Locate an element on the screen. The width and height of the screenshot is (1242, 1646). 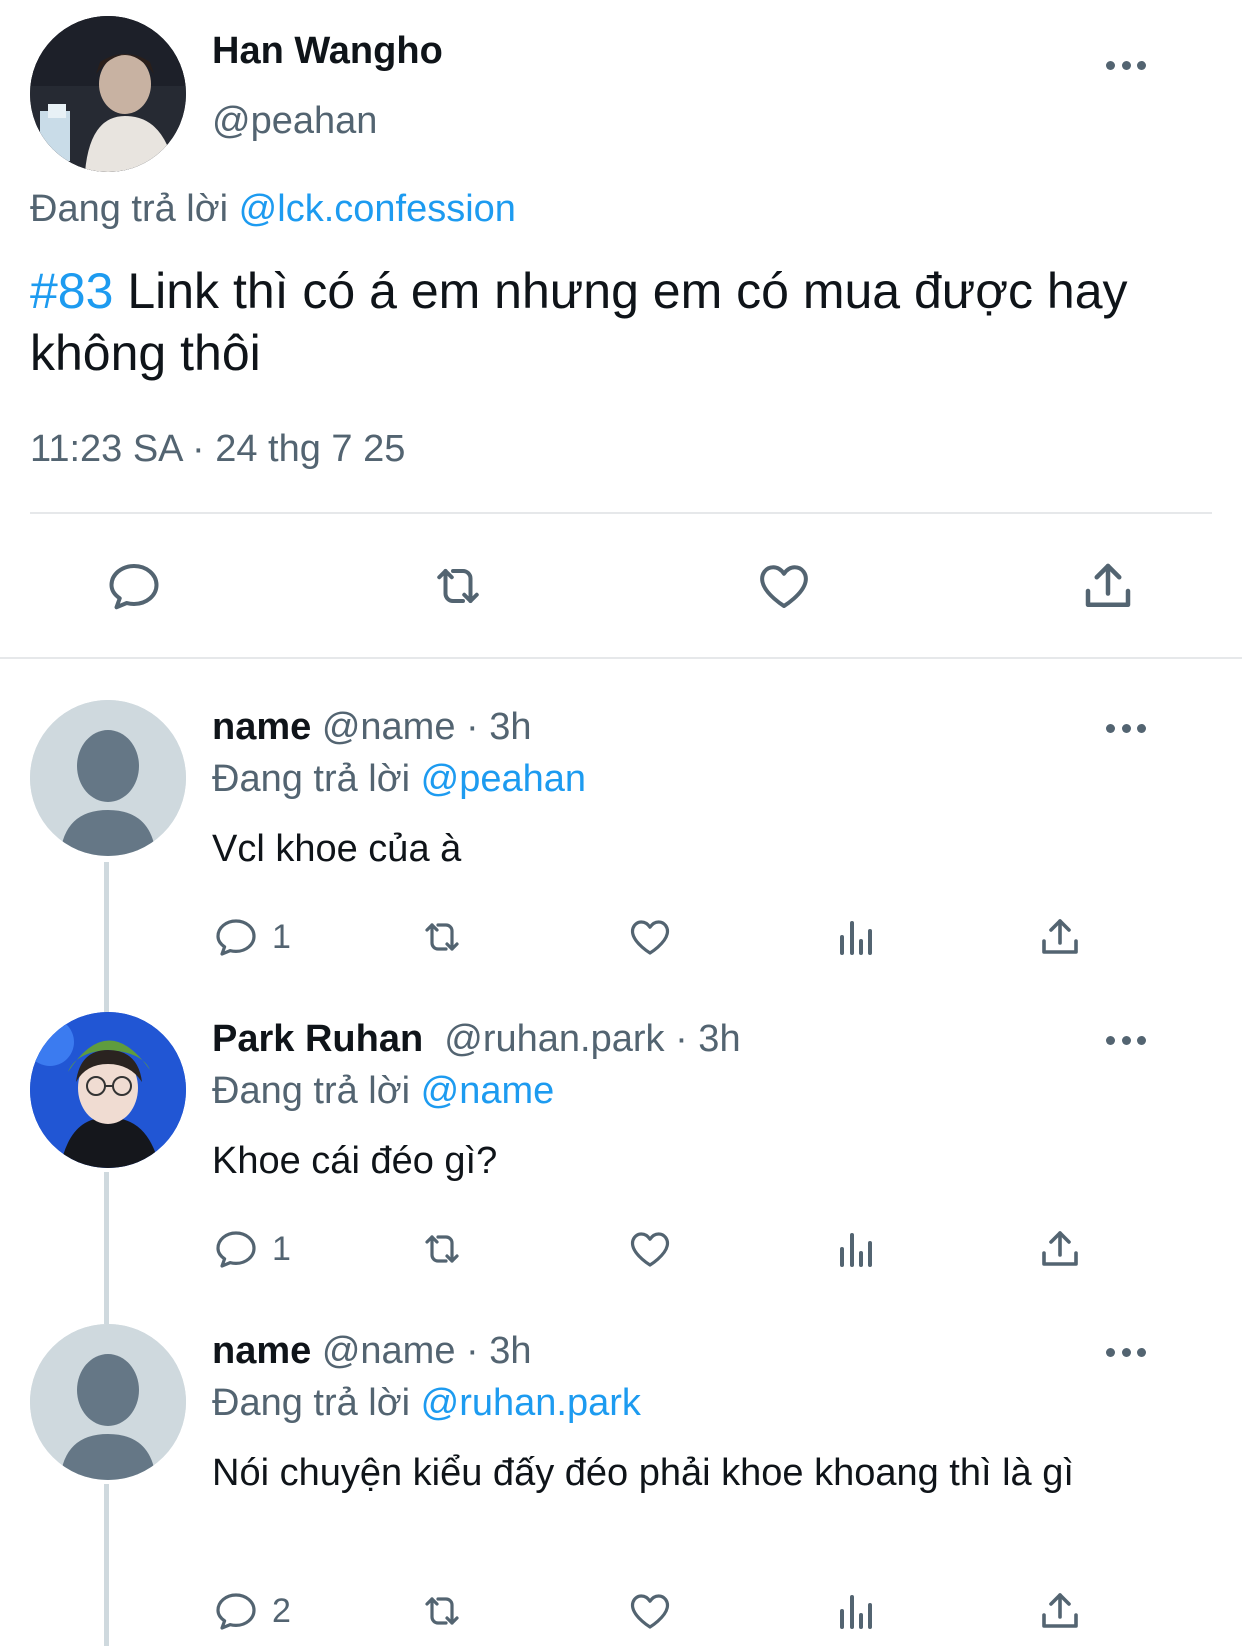
author-name: Han Wangho is located at coordinates (327, 51).